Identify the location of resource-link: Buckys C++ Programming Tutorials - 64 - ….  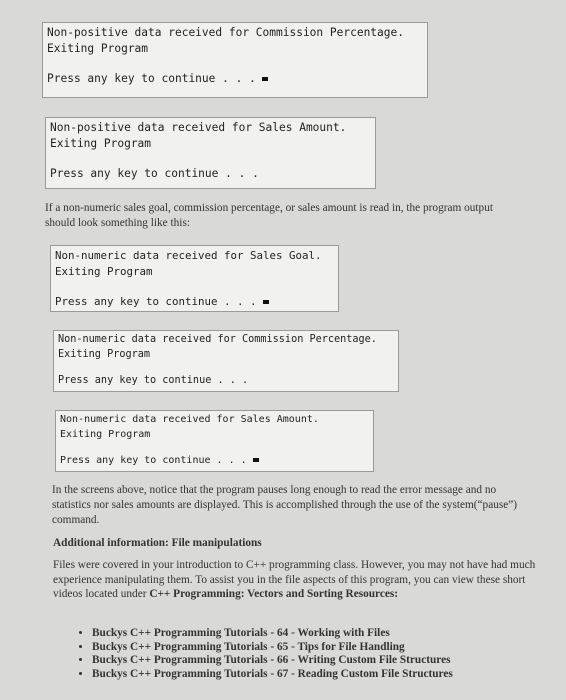
(318, 634).